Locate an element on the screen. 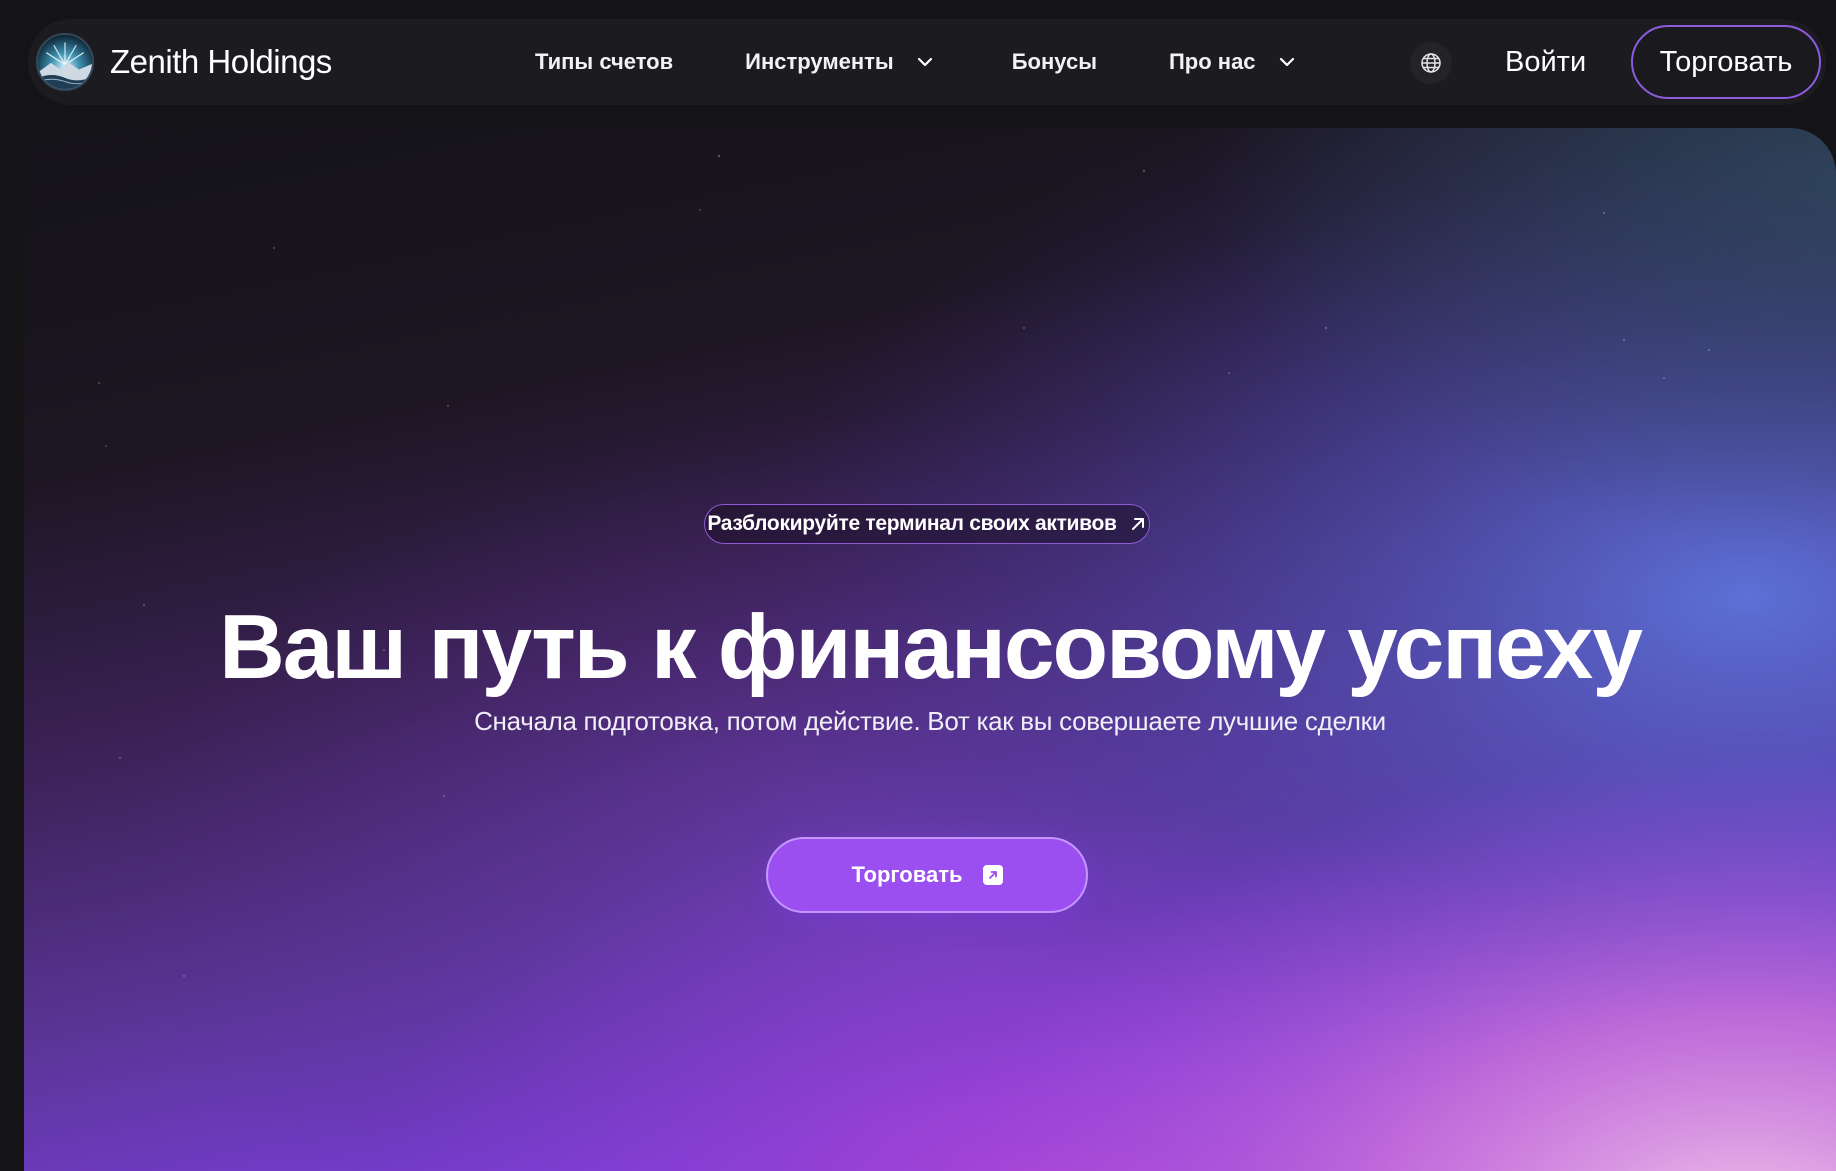  globe-icon is located at coordinates (1431, 63).